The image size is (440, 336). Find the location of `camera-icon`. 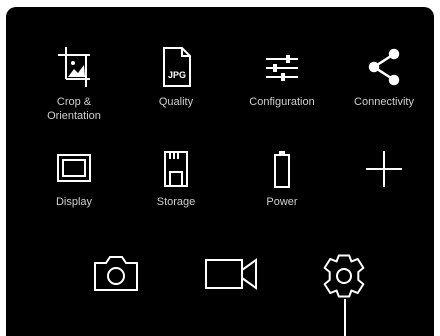

camera-icon is located at coordinates (116, 273).